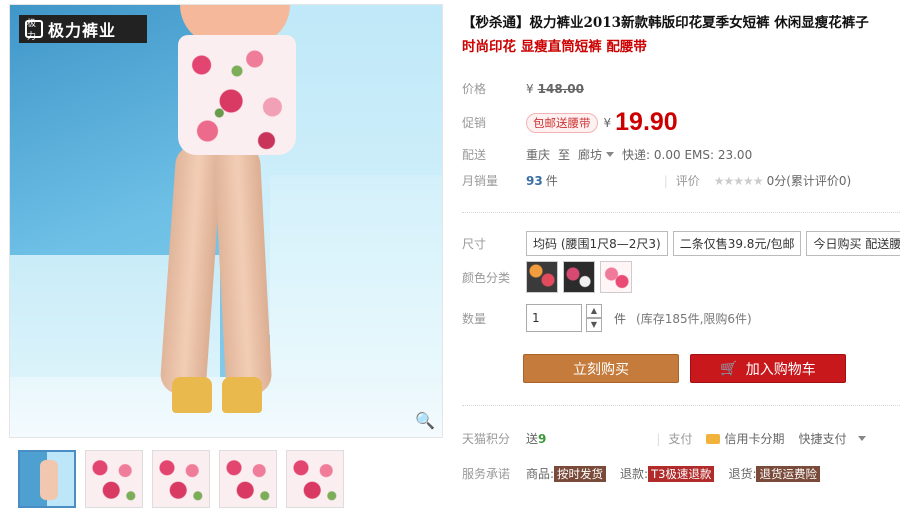  I want to click on return-tag: 退货运费险, so click(788, 473).